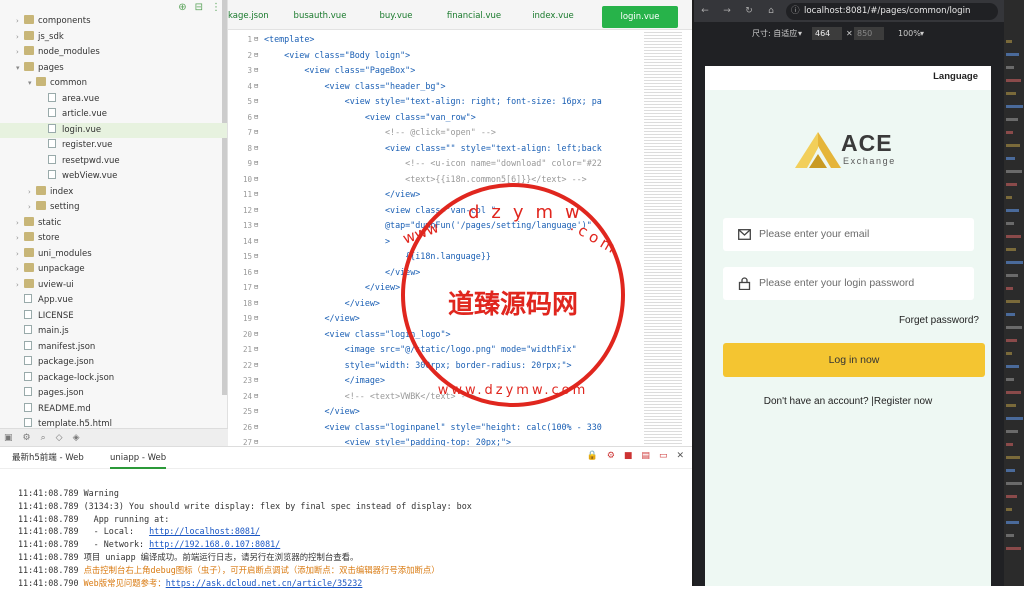 The image size is (1024, 589). I want to click on line-number: 11, so click(240, 195).